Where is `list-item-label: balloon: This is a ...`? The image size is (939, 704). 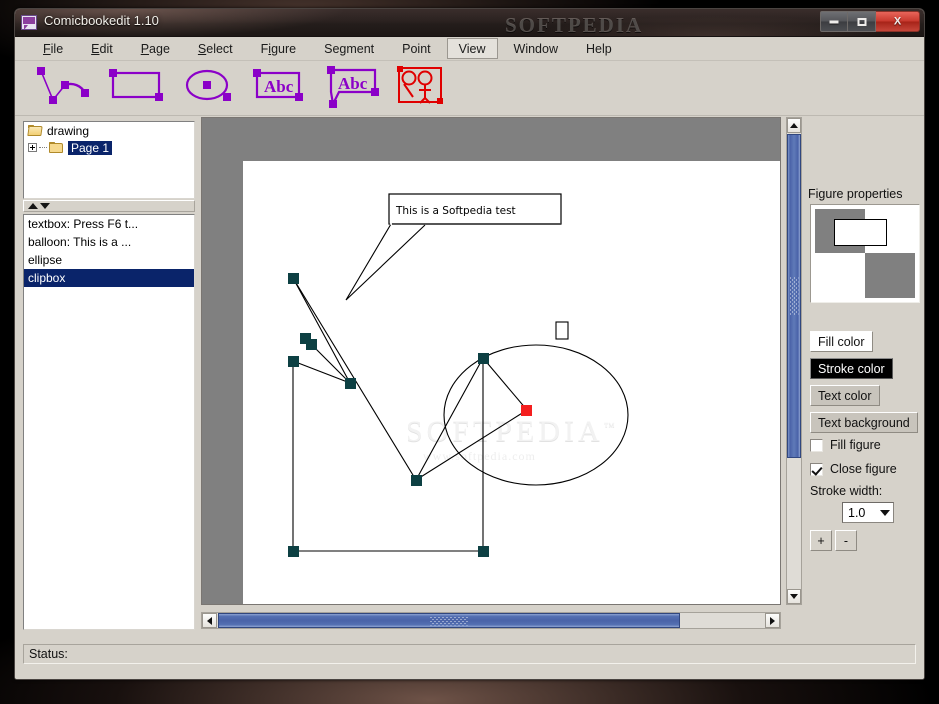 list-item-label: balloon: This is a ... is located at coordinates (80, 242).